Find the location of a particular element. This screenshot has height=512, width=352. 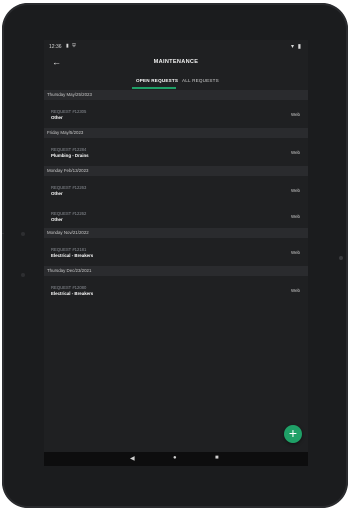

front-camera is located at coordinates (341, 258).